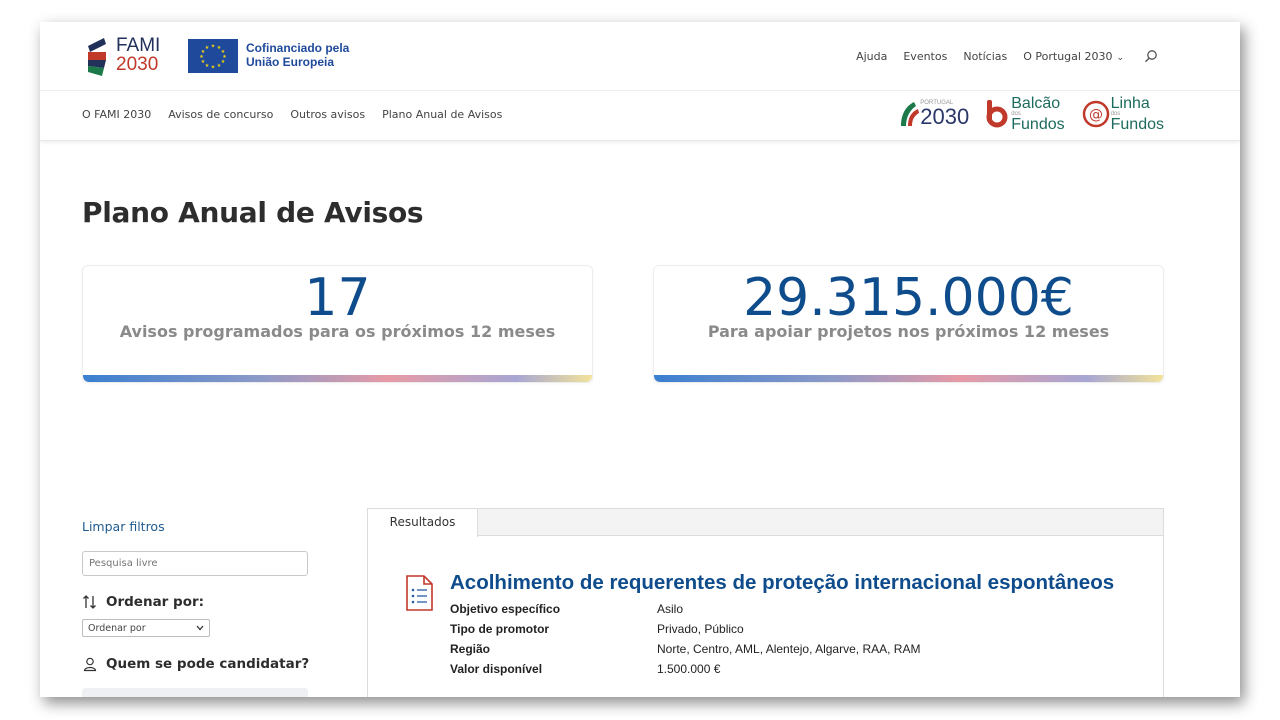 The height and width of the screenshot is (720, 1280). What do you see at coordinates (689, 669) in the screenshot?
I see `meta-value: 1.500.000 €` at bounding box center [689, 669].